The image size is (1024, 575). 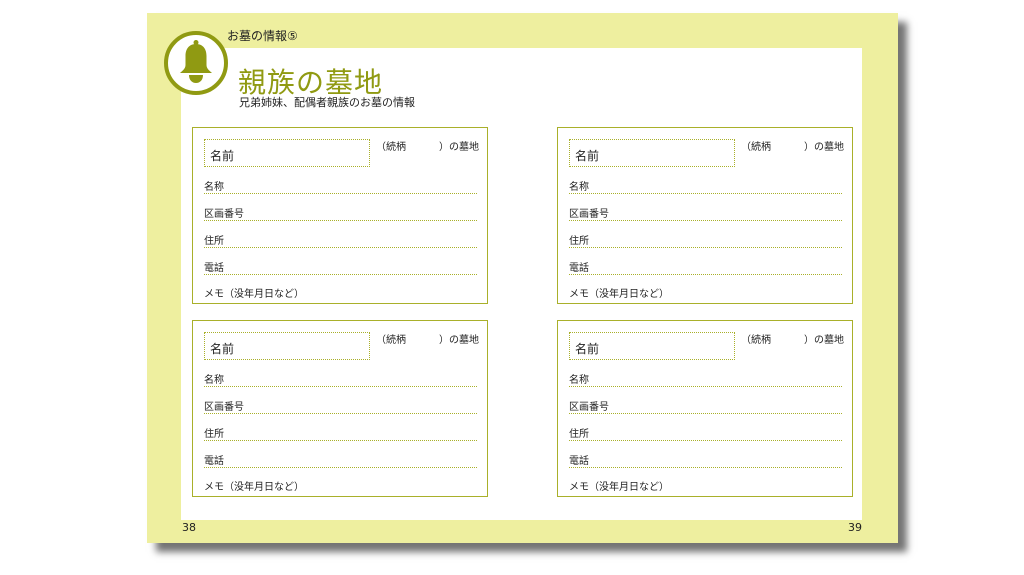 I want to click on page-number-left: 38, so click(x=189, y=527).